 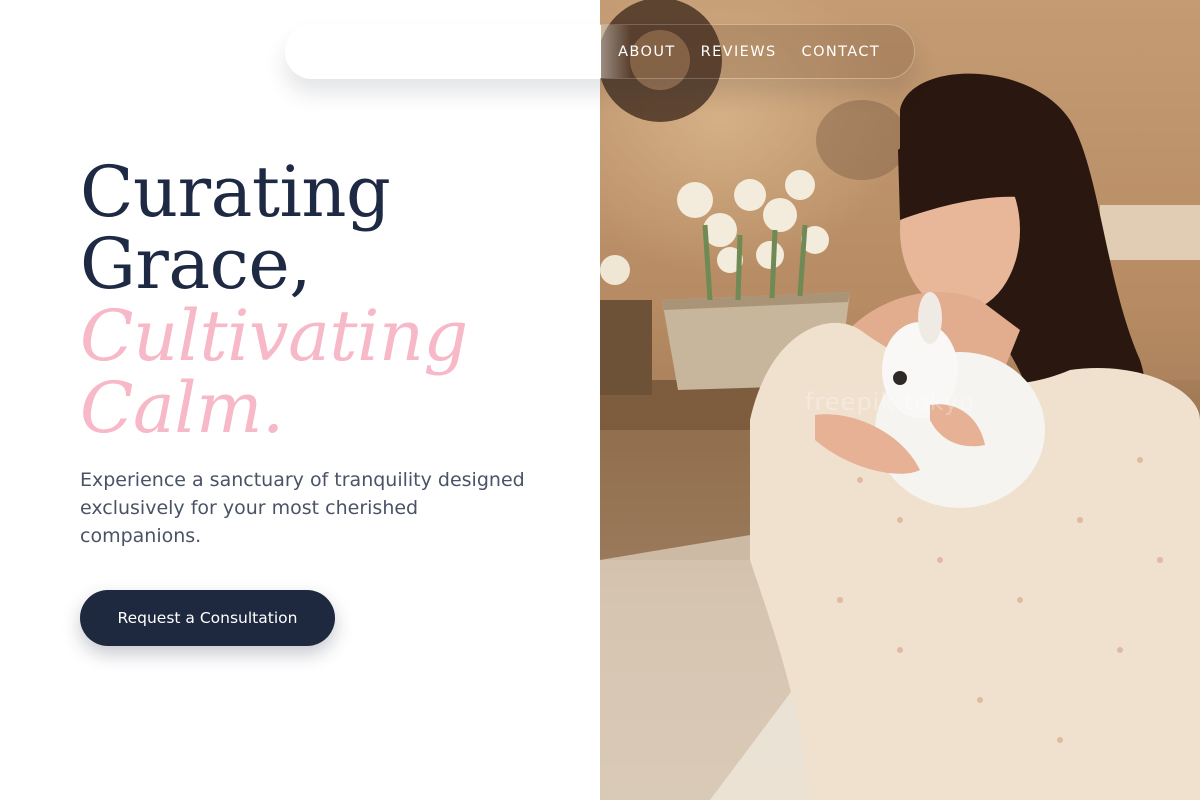 I want to click on nav-link-reviews: REVIEWS, so click(x=739, y=52).